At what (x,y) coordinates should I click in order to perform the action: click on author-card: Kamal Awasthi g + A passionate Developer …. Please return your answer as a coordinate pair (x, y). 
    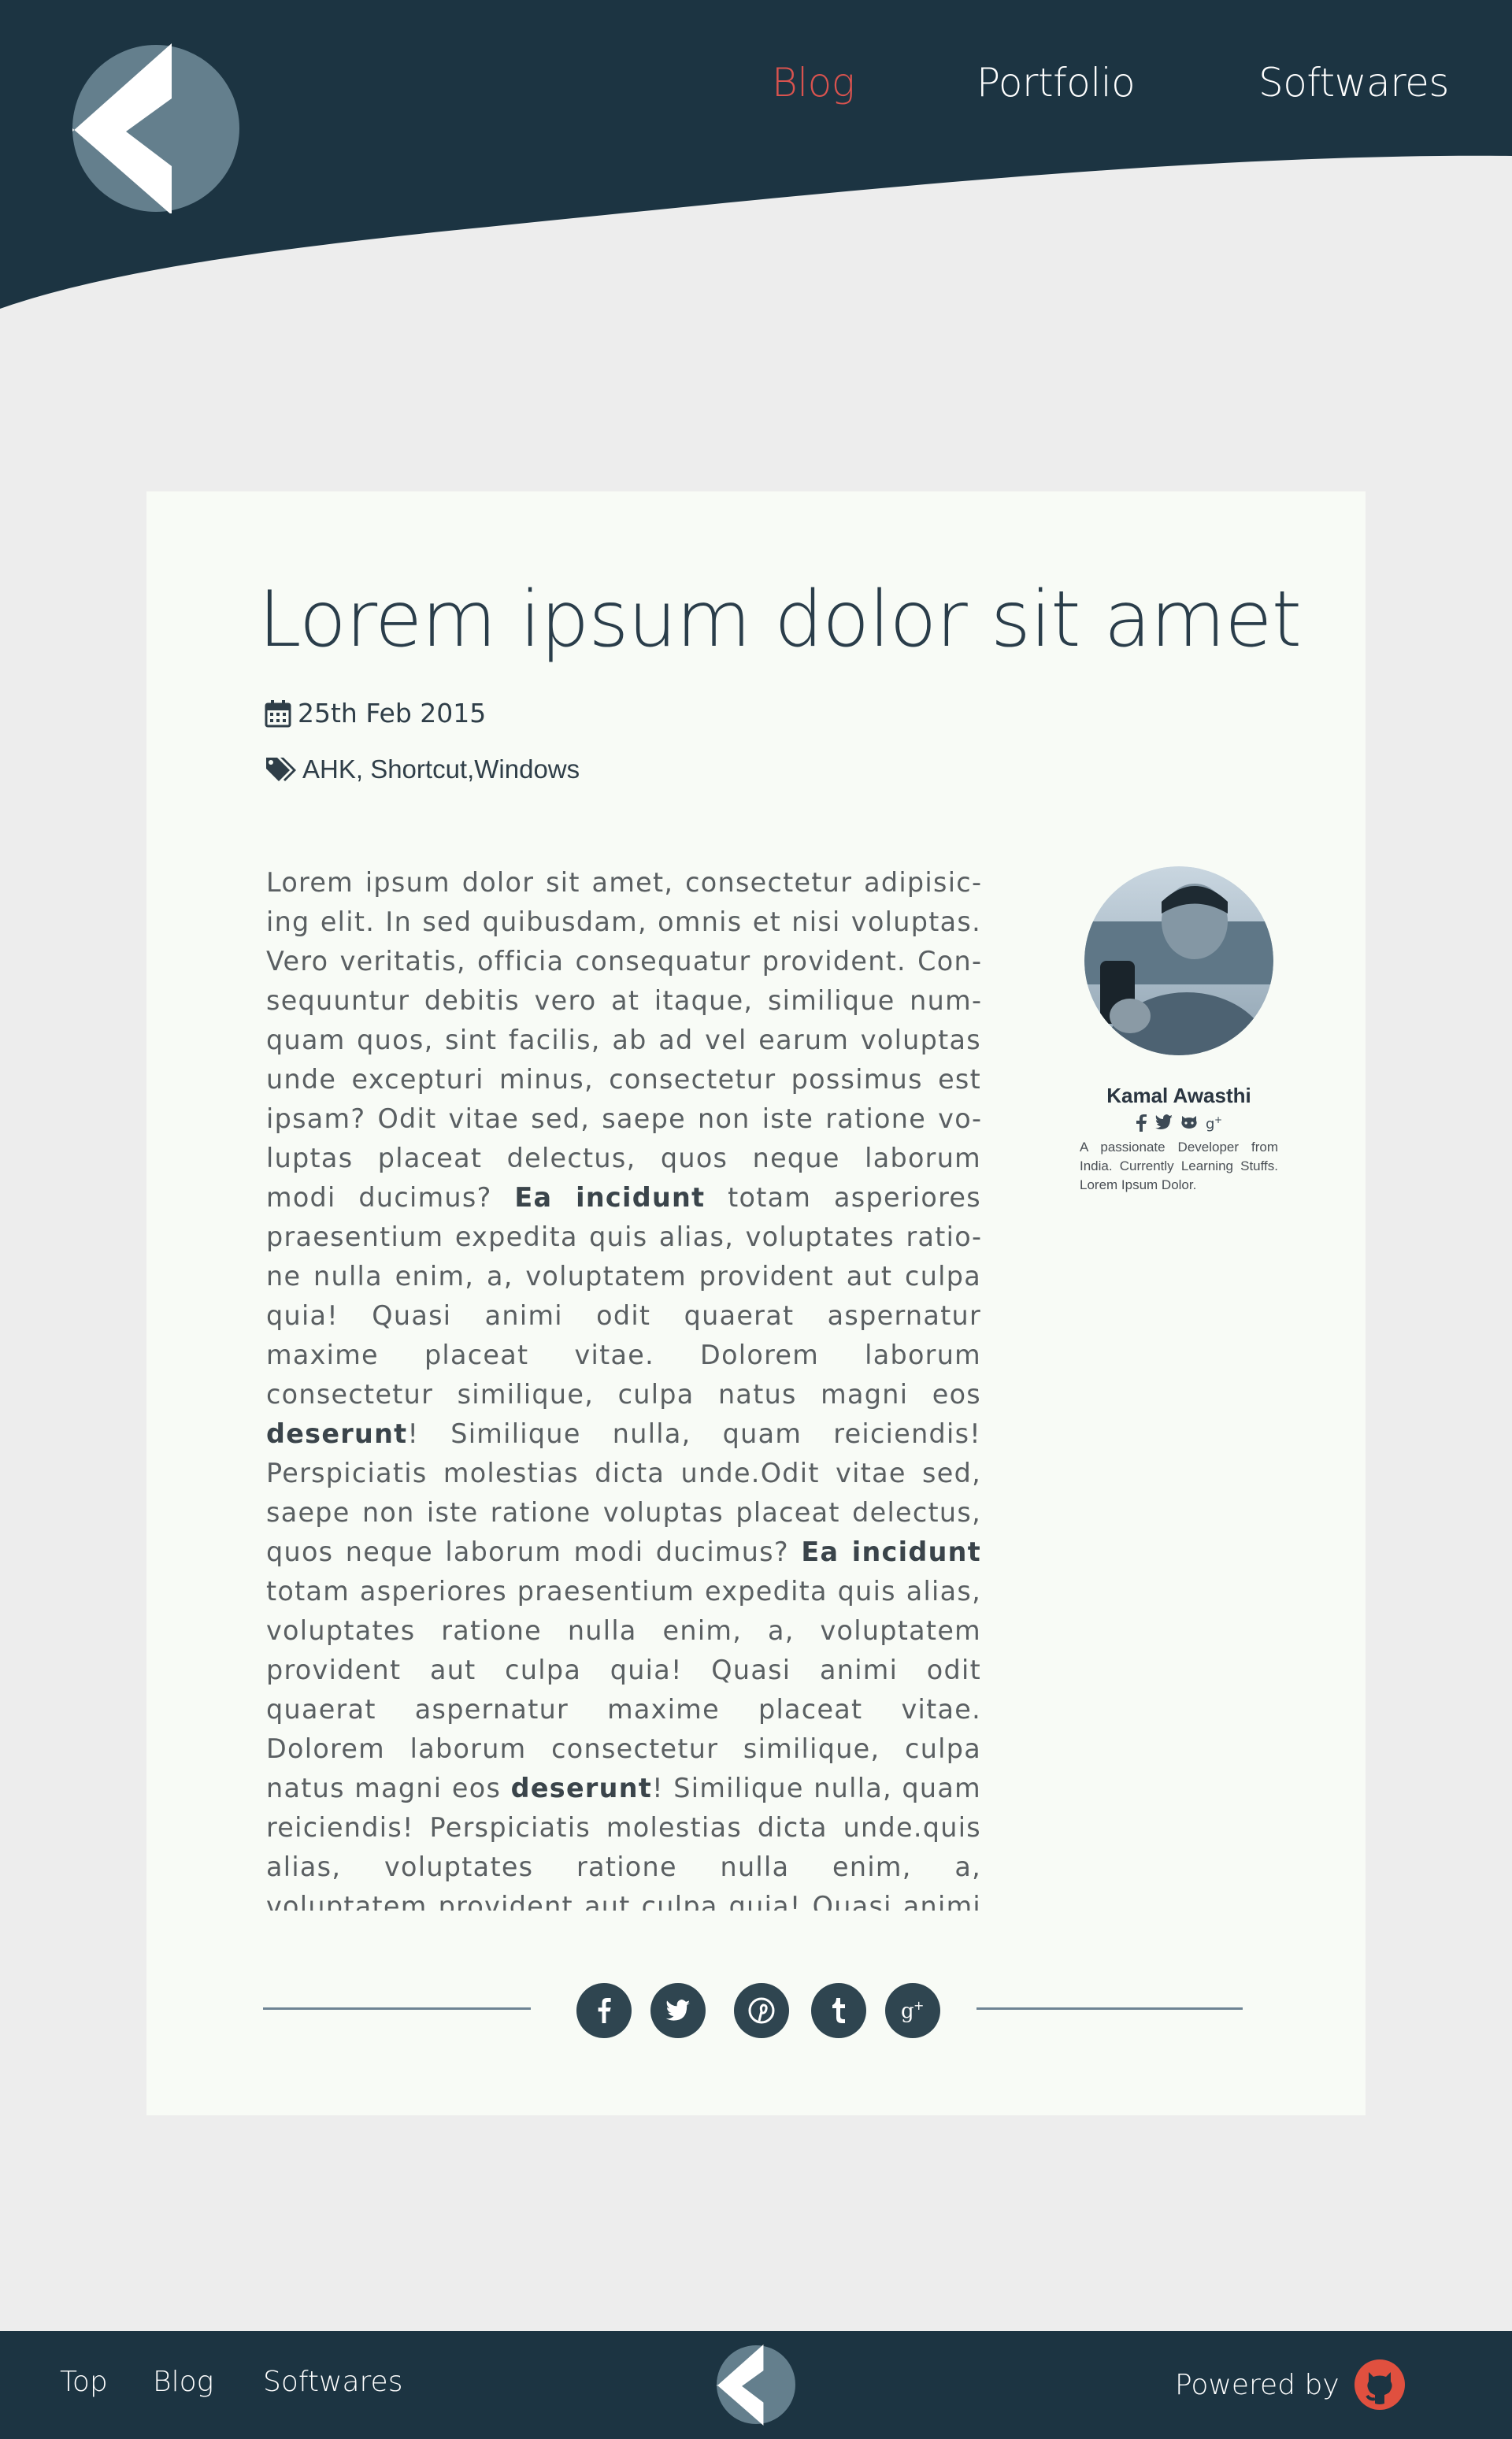
    Looking at the image, I should click on (1179, 1030).